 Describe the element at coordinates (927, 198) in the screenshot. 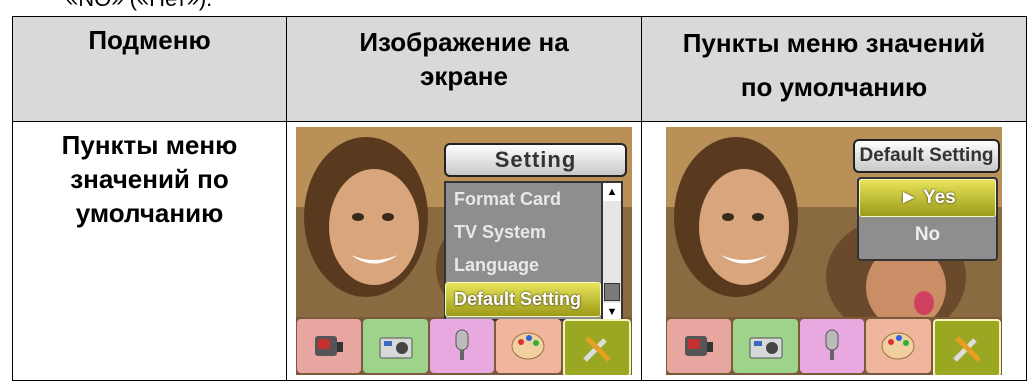

I see `option-yes: ► Yes` at that location.